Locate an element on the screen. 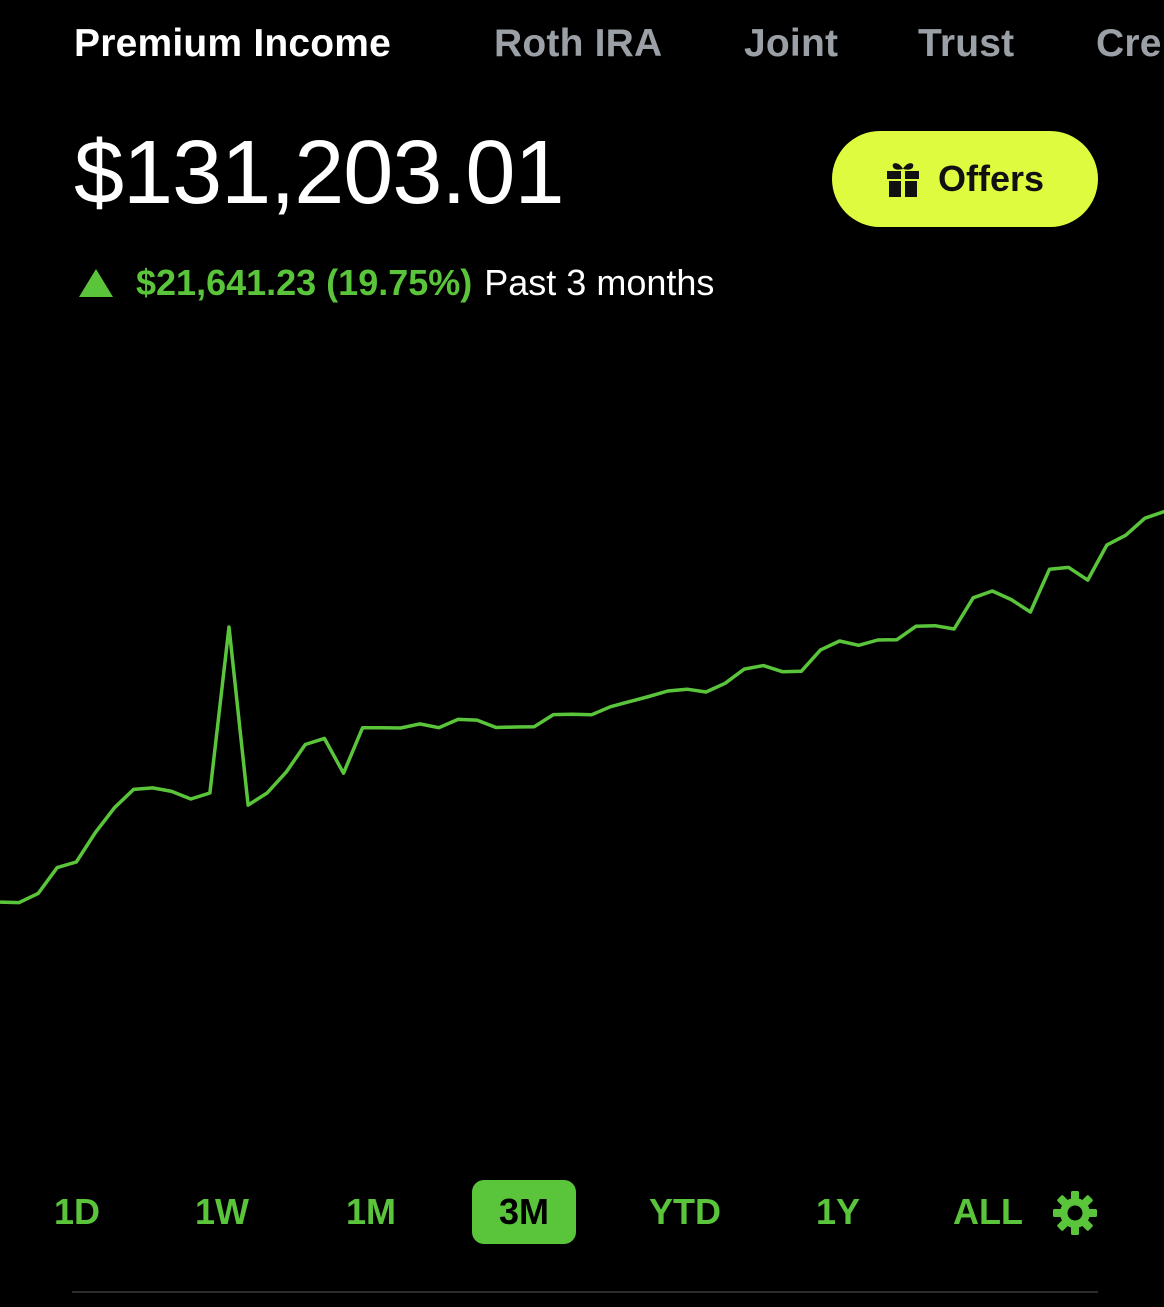 The image size is (1164, 1307). range-selector: 1D 1W 1M 3M YTD 1Y ALL is located at coordinates (582, 1212).